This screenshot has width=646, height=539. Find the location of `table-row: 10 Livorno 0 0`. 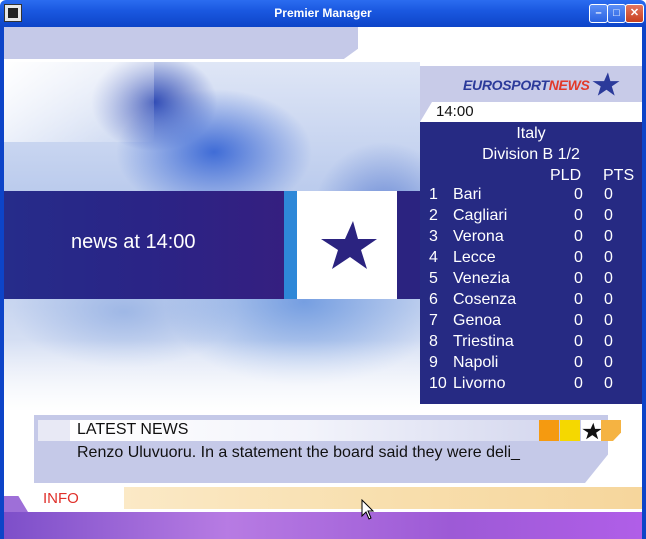

table-row: 10 Livorno 0 0 is located at coordinates (531, 385).